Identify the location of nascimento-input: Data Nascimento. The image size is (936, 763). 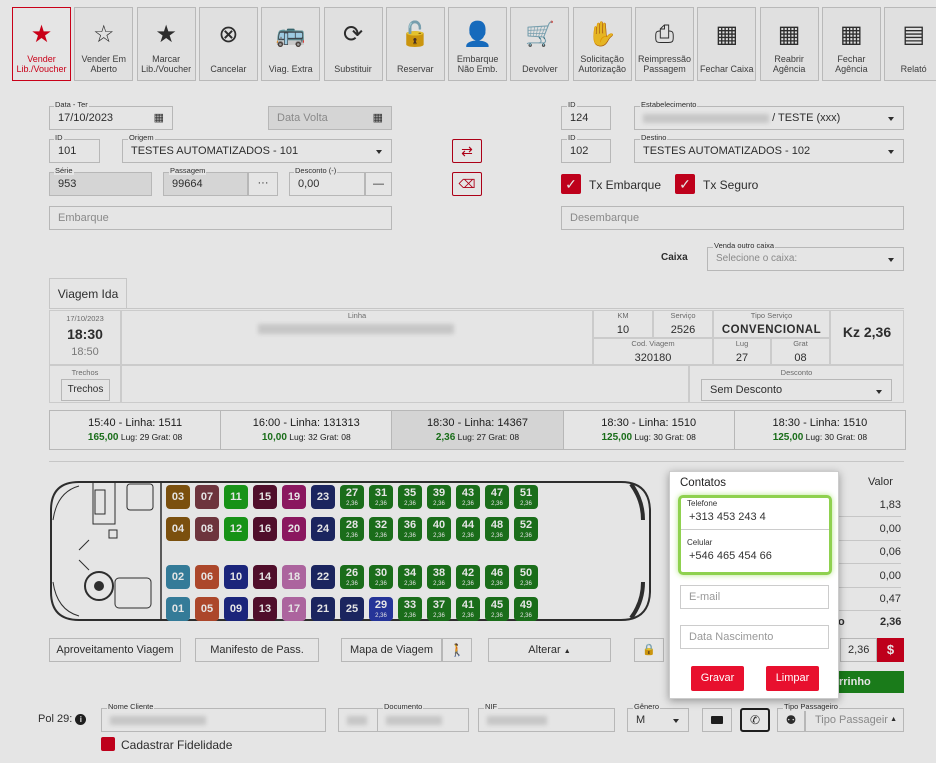
(754, 637).